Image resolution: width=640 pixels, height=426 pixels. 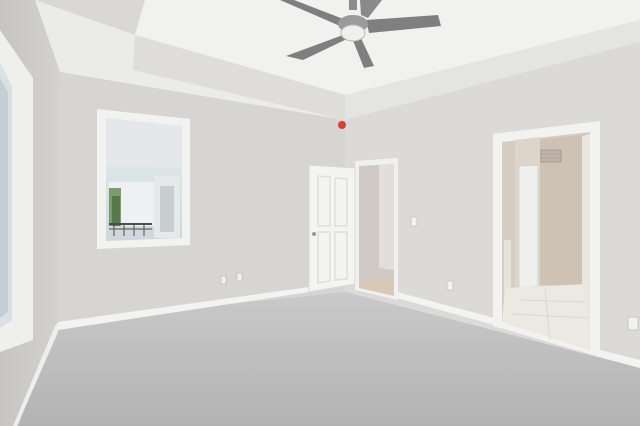 What do you see at coordinates (633, 323) in the screenshot?
I see `outlet-far-right` at bounding box center [633, 323].